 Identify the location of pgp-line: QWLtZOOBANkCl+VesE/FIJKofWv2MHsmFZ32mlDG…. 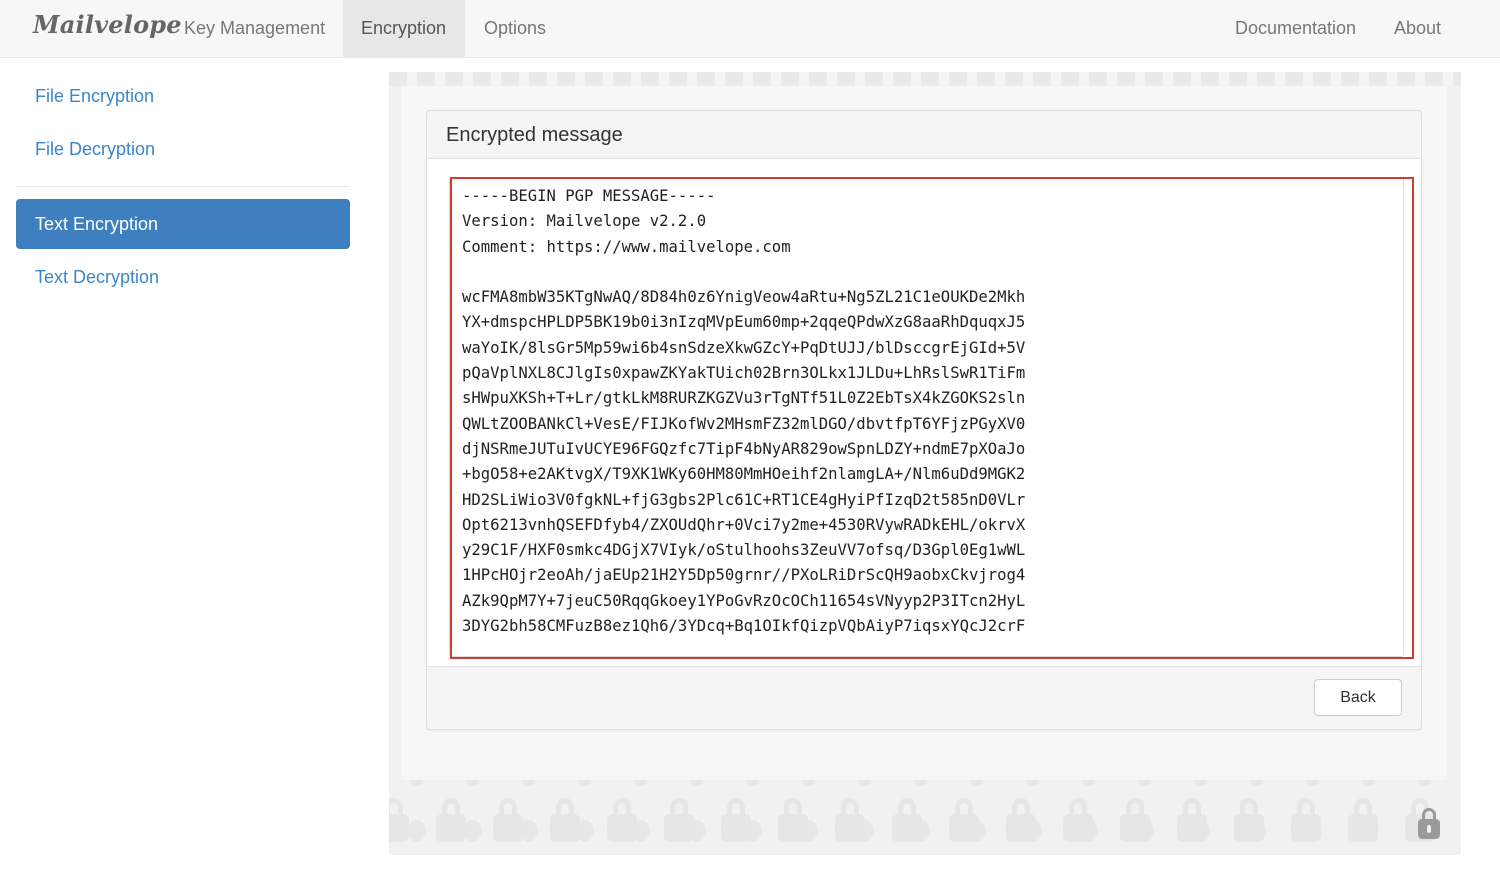
(744, 423).